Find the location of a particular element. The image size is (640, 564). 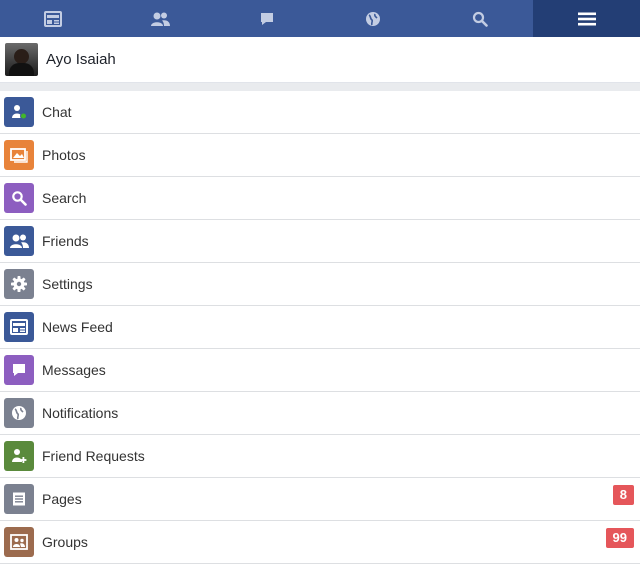

menu-item-label: Friends is located at coordinates (65, 241).